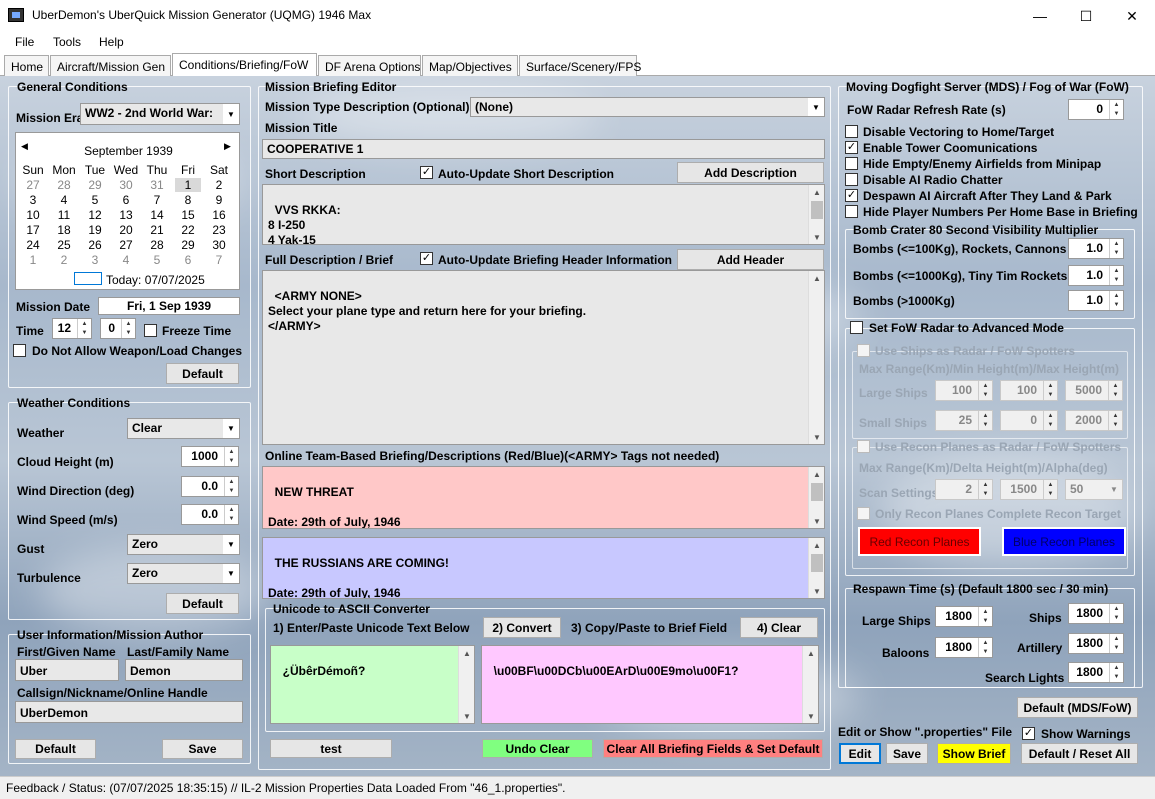 The height and width of the screenshot is (799, 1155). Describe the element at coordinates (650, 684) in the screenshot. I see `ascii-output-textarea: \u00BF\u00DCb\u00EArD\u00E9mo\u00F1? ▲ ▼` at that location.